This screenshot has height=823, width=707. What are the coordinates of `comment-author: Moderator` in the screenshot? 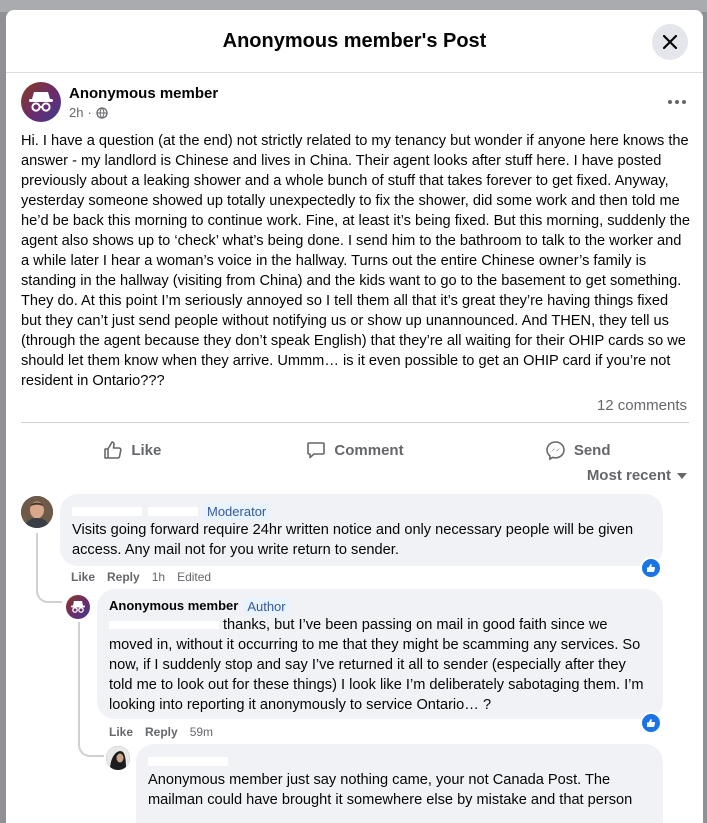 It's located at (361, 511).